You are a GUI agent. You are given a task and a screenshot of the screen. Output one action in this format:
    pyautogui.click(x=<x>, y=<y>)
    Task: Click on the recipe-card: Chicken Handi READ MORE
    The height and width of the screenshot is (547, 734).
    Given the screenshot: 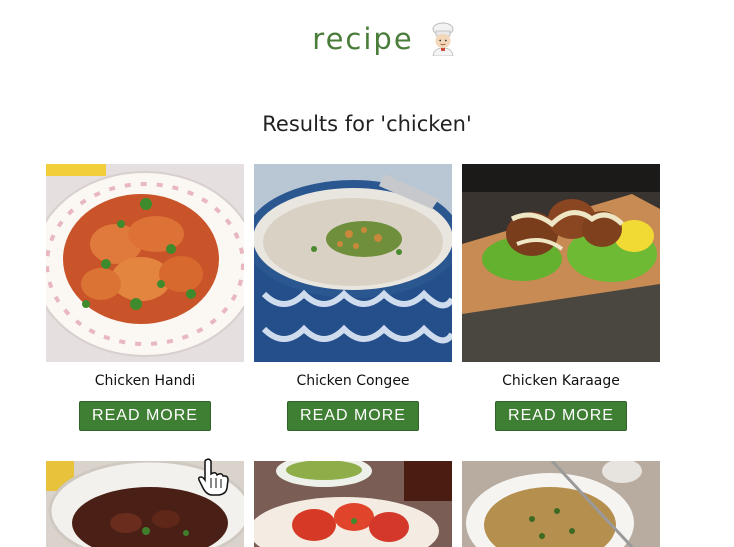 What is the action you would take?
    pyautogui.click(x=145, y=297)
    